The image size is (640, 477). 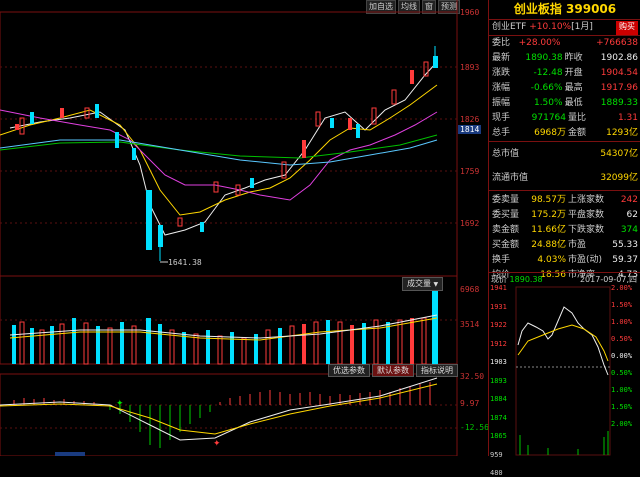 I want to click on intraday-axis-label: 1884, so click(x=498, y=399).